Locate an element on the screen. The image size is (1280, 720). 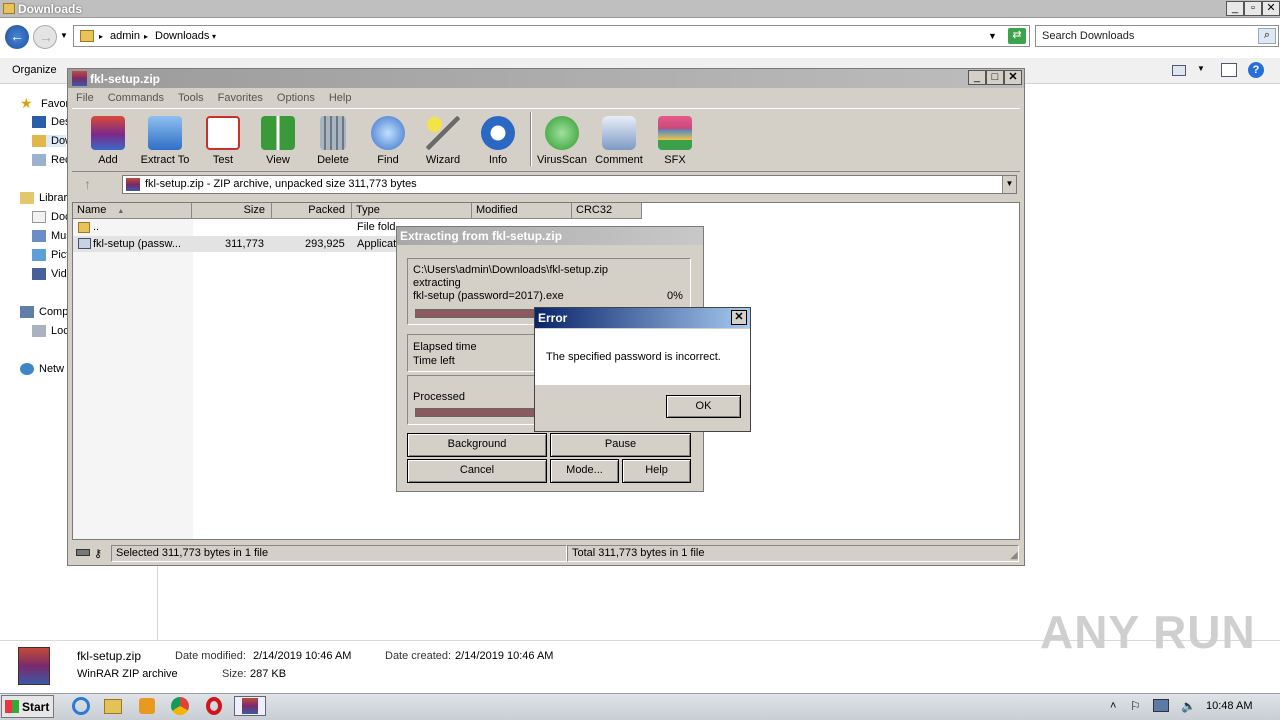
organize-button: Organize is located at coordinates (34, 70).